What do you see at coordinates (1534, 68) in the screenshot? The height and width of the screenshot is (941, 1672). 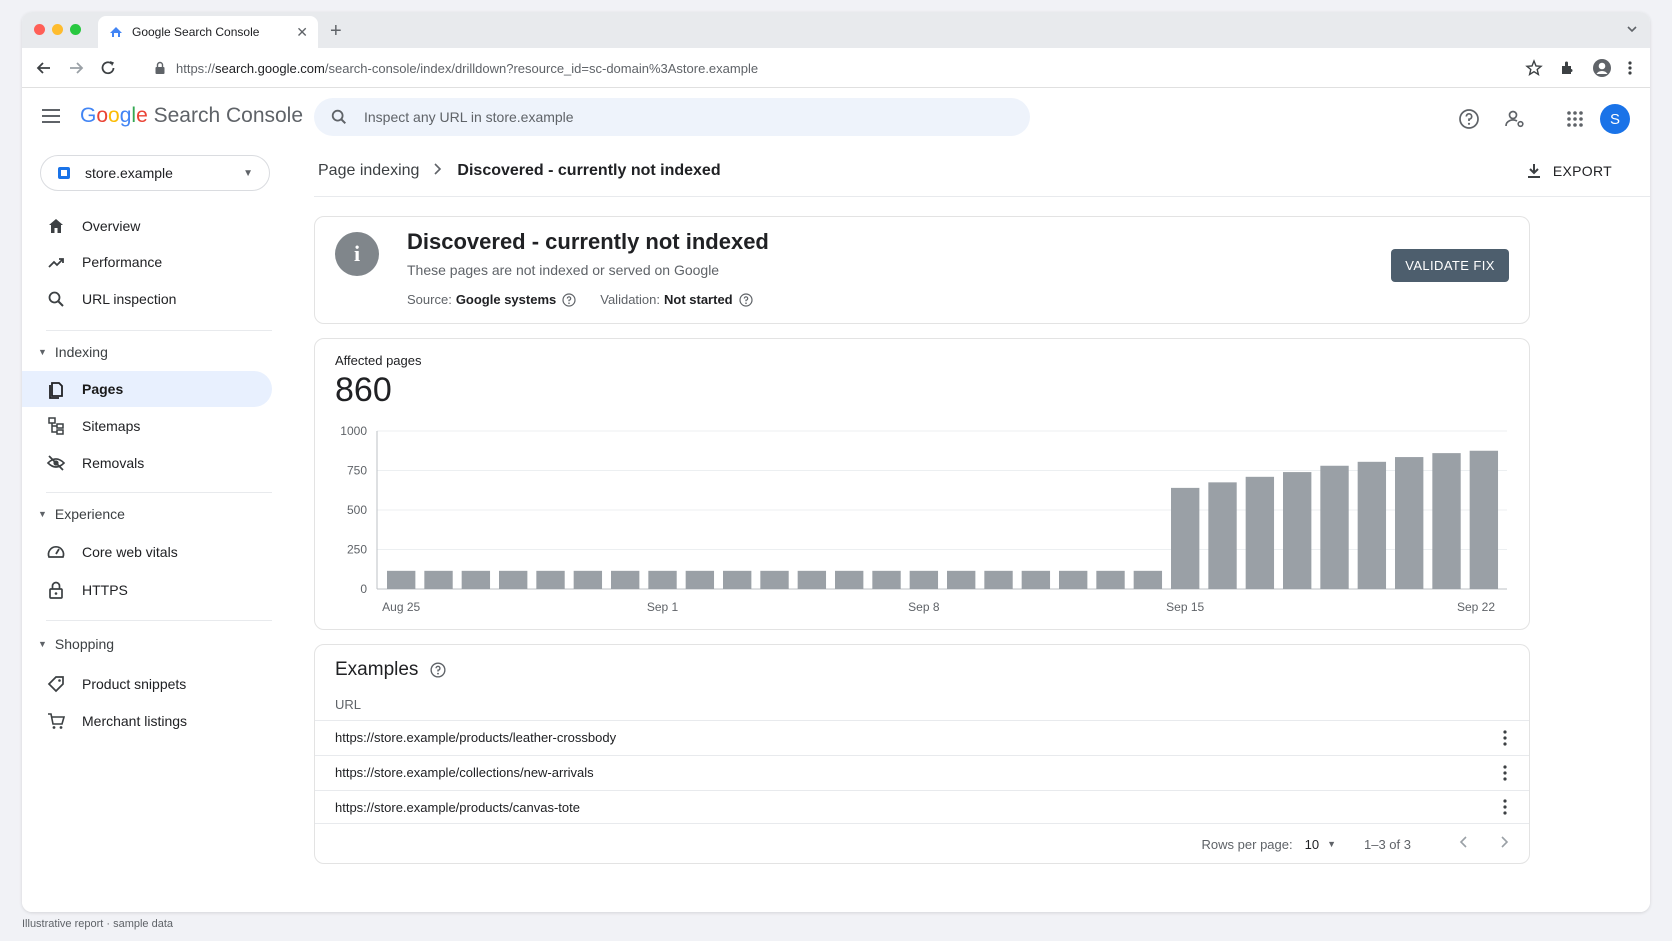 I see `bookmark-star-icon` at bounding box center [1534, 68].